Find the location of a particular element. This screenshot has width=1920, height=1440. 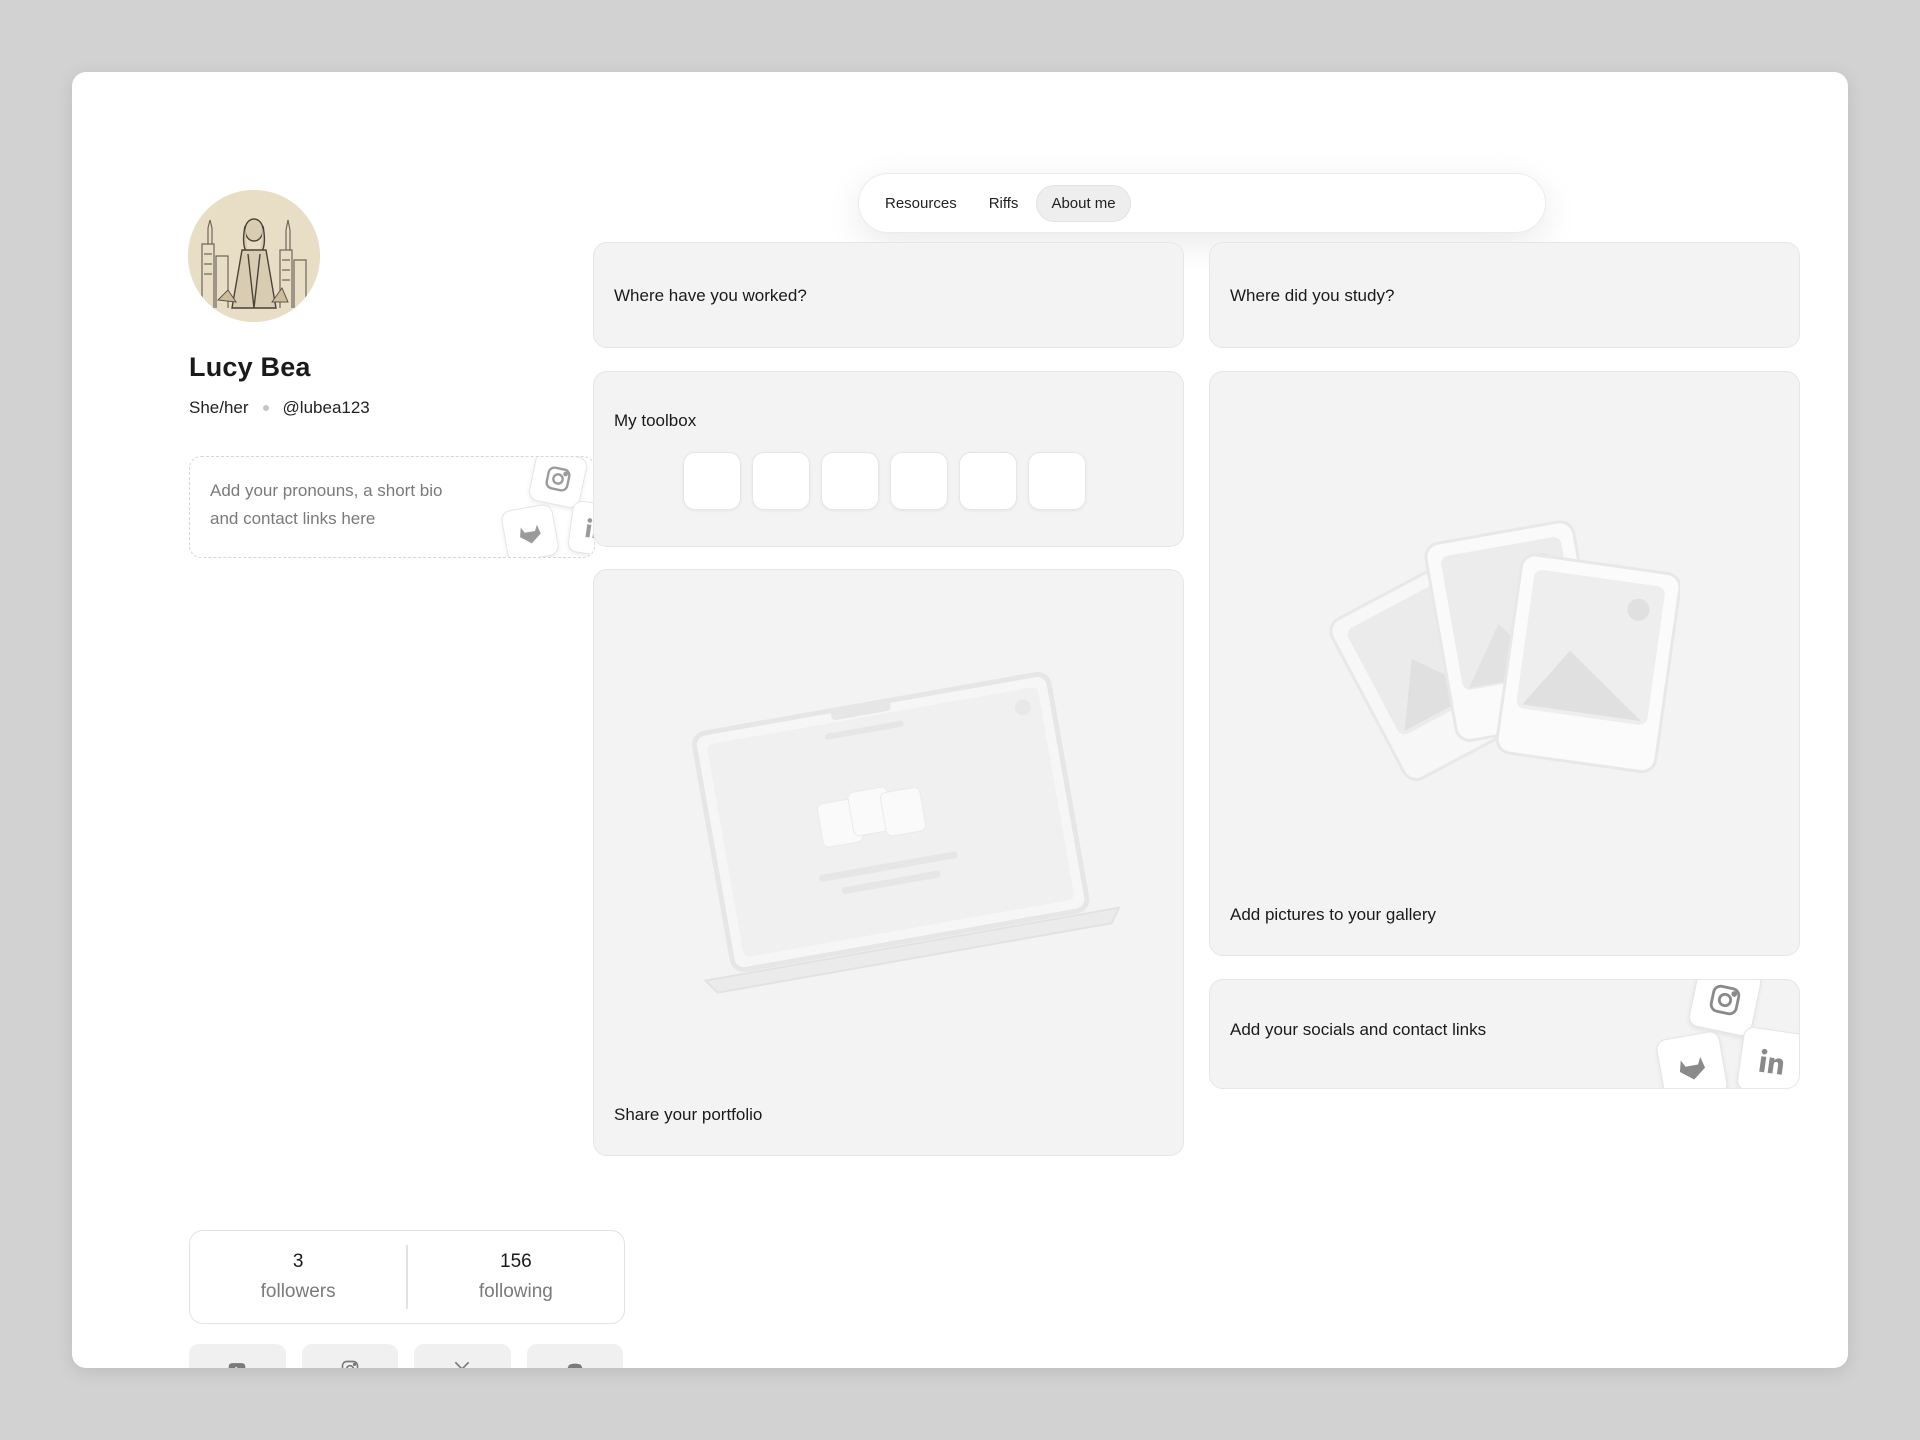

nav-riffs: Riffs is located at coordinates (1004, 203).